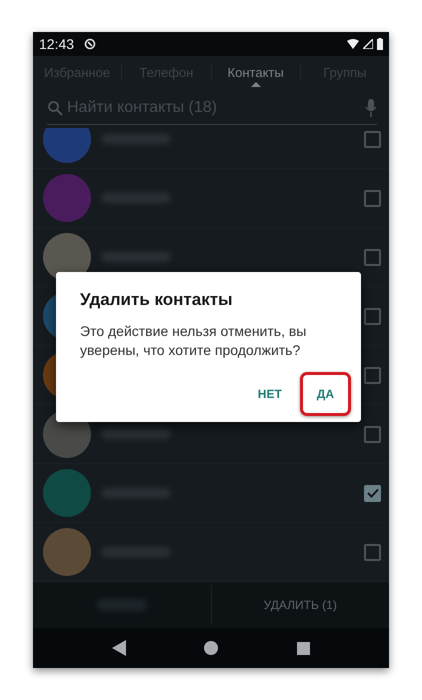  I want to click on back-icon, so click(119, 648).